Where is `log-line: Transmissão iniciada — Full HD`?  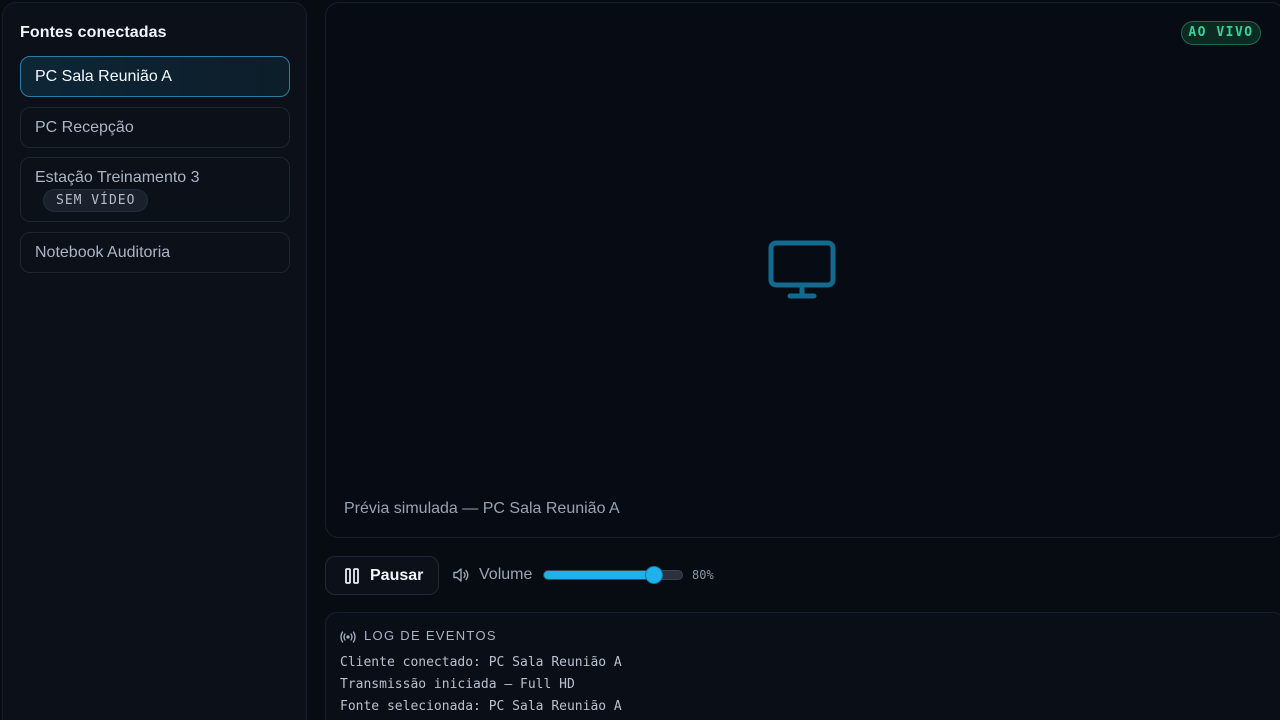 log-line: Transmissão iniciada — Full HD is located at coordinates (457, 684).